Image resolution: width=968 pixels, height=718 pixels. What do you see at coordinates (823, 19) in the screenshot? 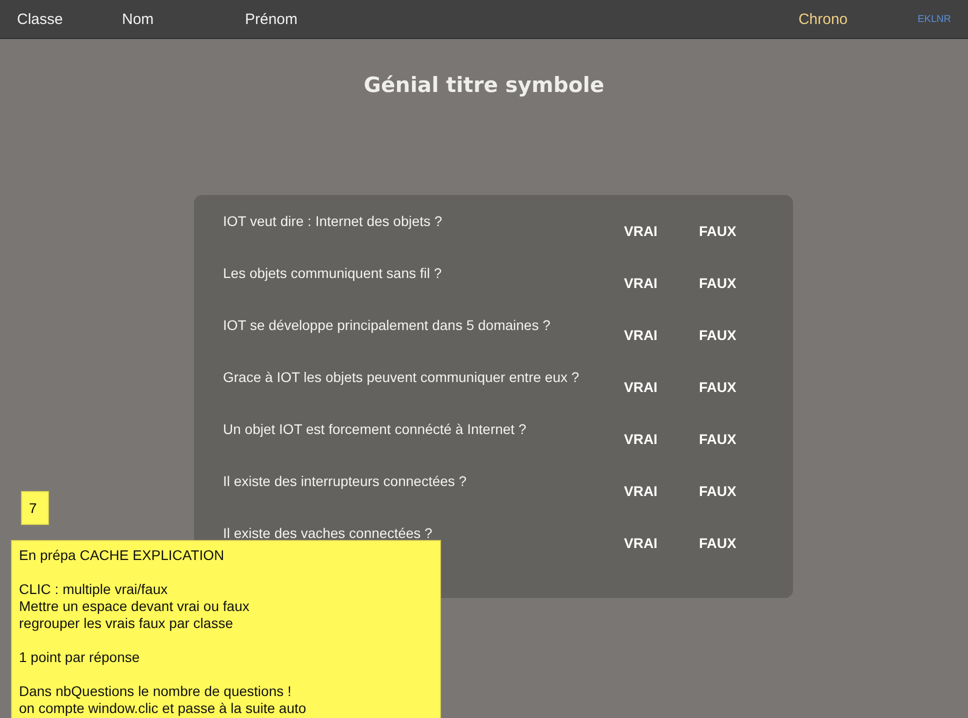
I see `chrono-label: Chrono` at bounding box center [823, 19].